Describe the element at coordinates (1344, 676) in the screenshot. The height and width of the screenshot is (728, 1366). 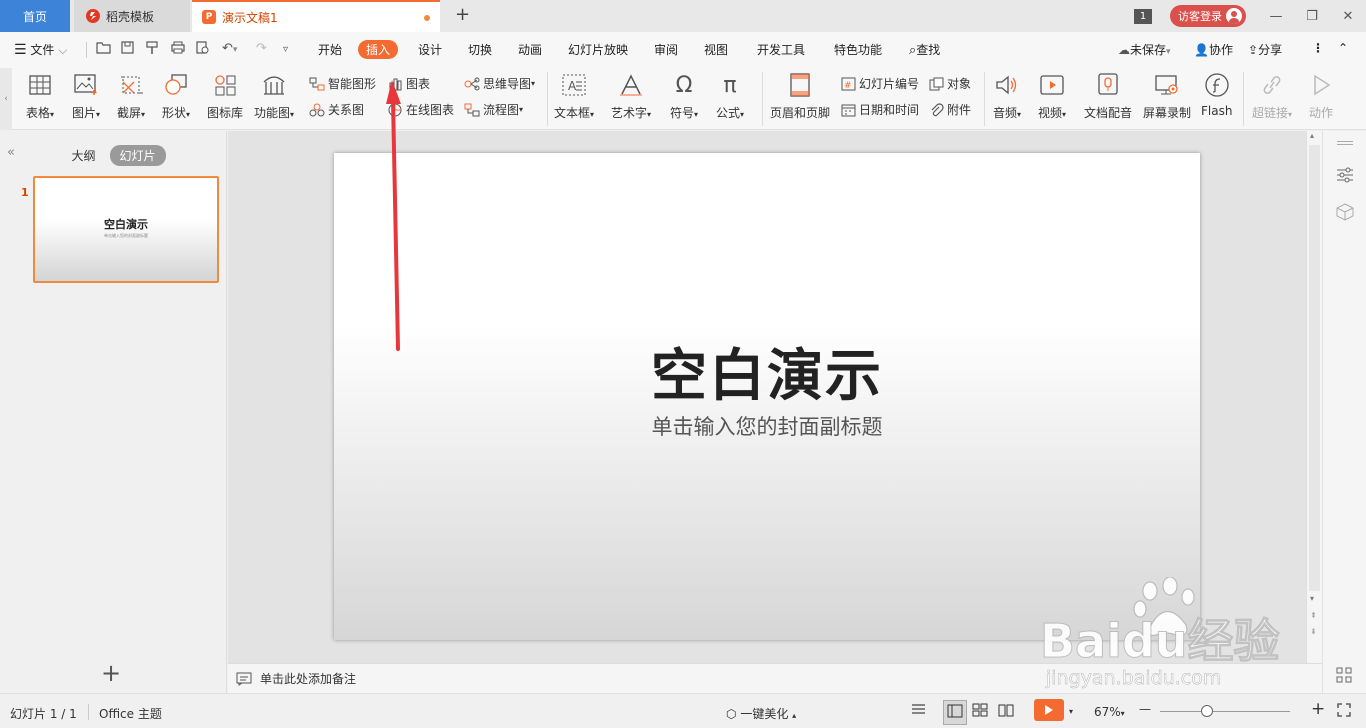
I see `grid-apps-icon` at that location.